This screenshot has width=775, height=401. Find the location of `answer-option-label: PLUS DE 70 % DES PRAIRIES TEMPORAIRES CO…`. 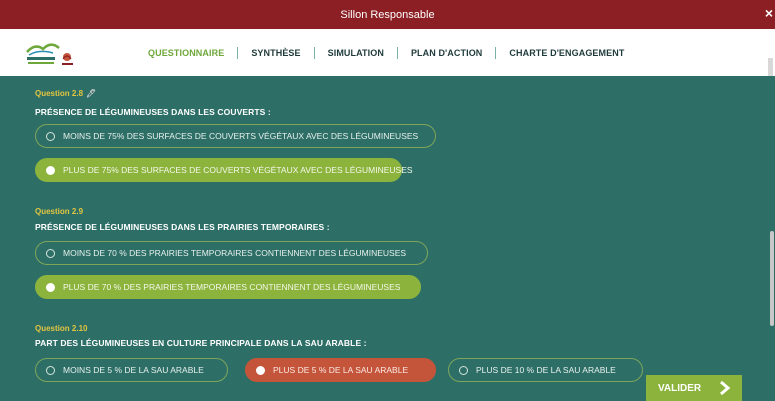

answer-option-label: PLUS DE 70 % DES PRAIRIES TEMPORAIRES CO… is located at coordinates (232, 287).